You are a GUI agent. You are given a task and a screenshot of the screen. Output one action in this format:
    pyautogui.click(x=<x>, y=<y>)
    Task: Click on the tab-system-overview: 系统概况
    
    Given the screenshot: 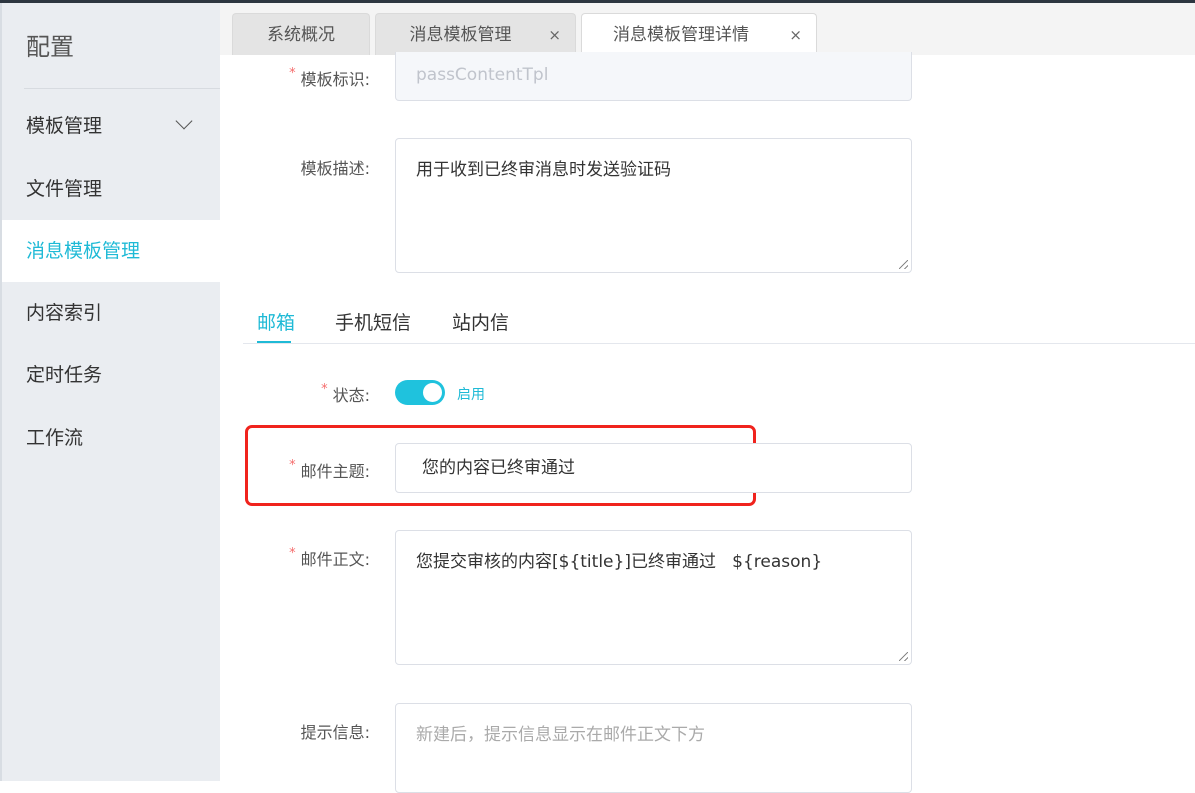 What is the action you would take?
    pyautogui.click(x=301, y=34)
    